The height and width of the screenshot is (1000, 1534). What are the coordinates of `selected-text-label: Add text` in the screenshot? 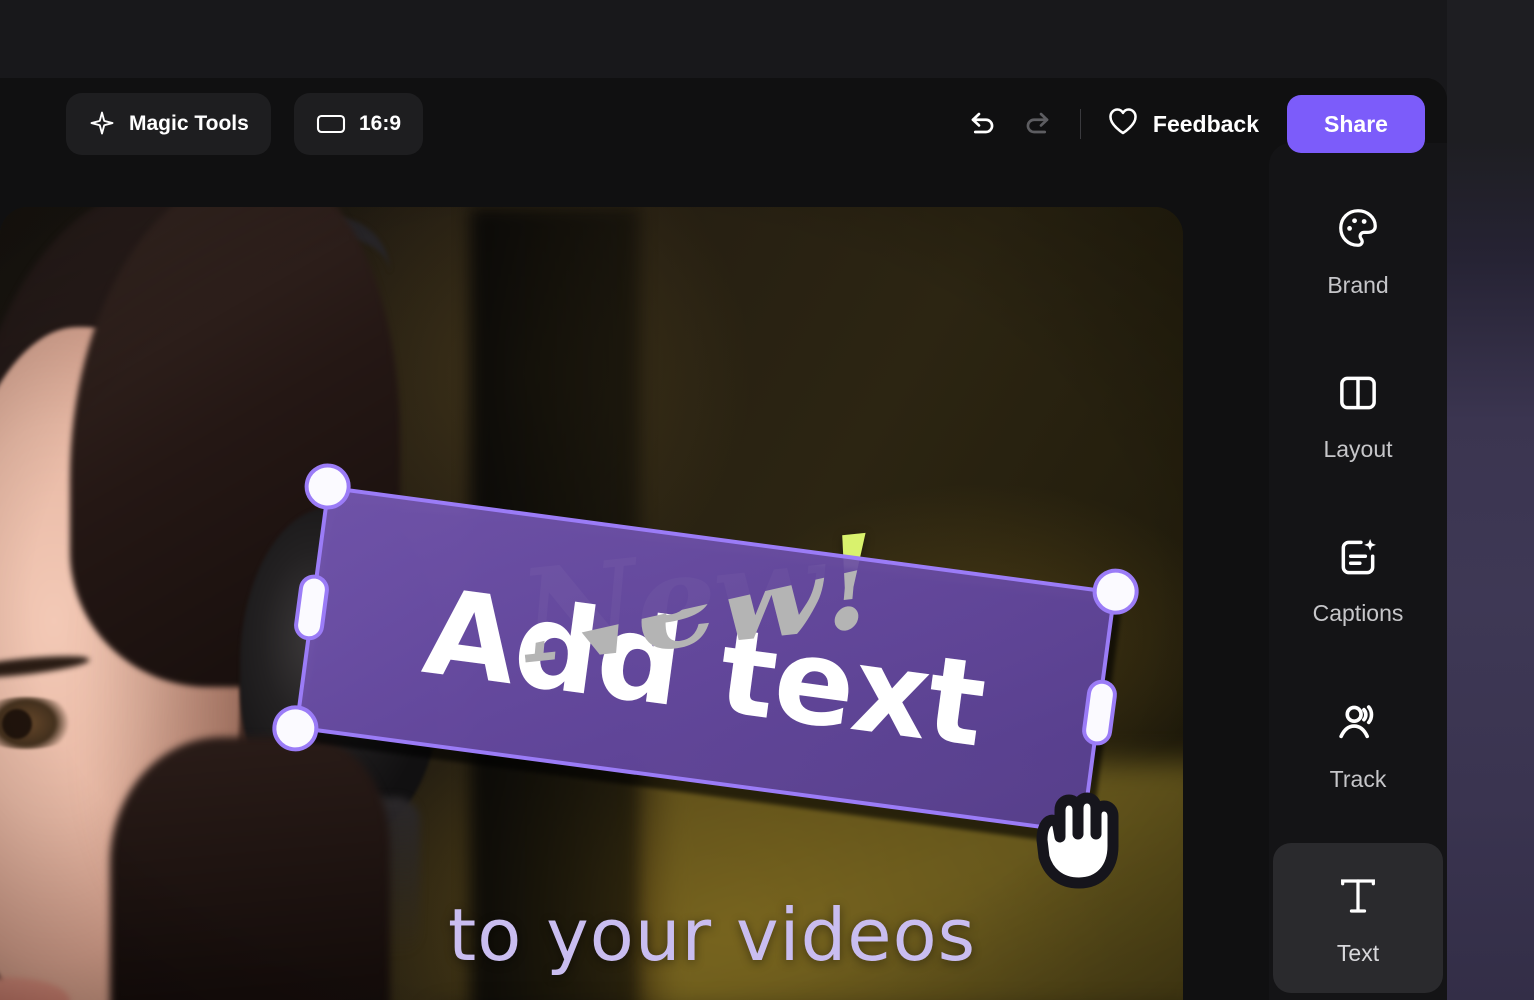 It's located at (704, 668).